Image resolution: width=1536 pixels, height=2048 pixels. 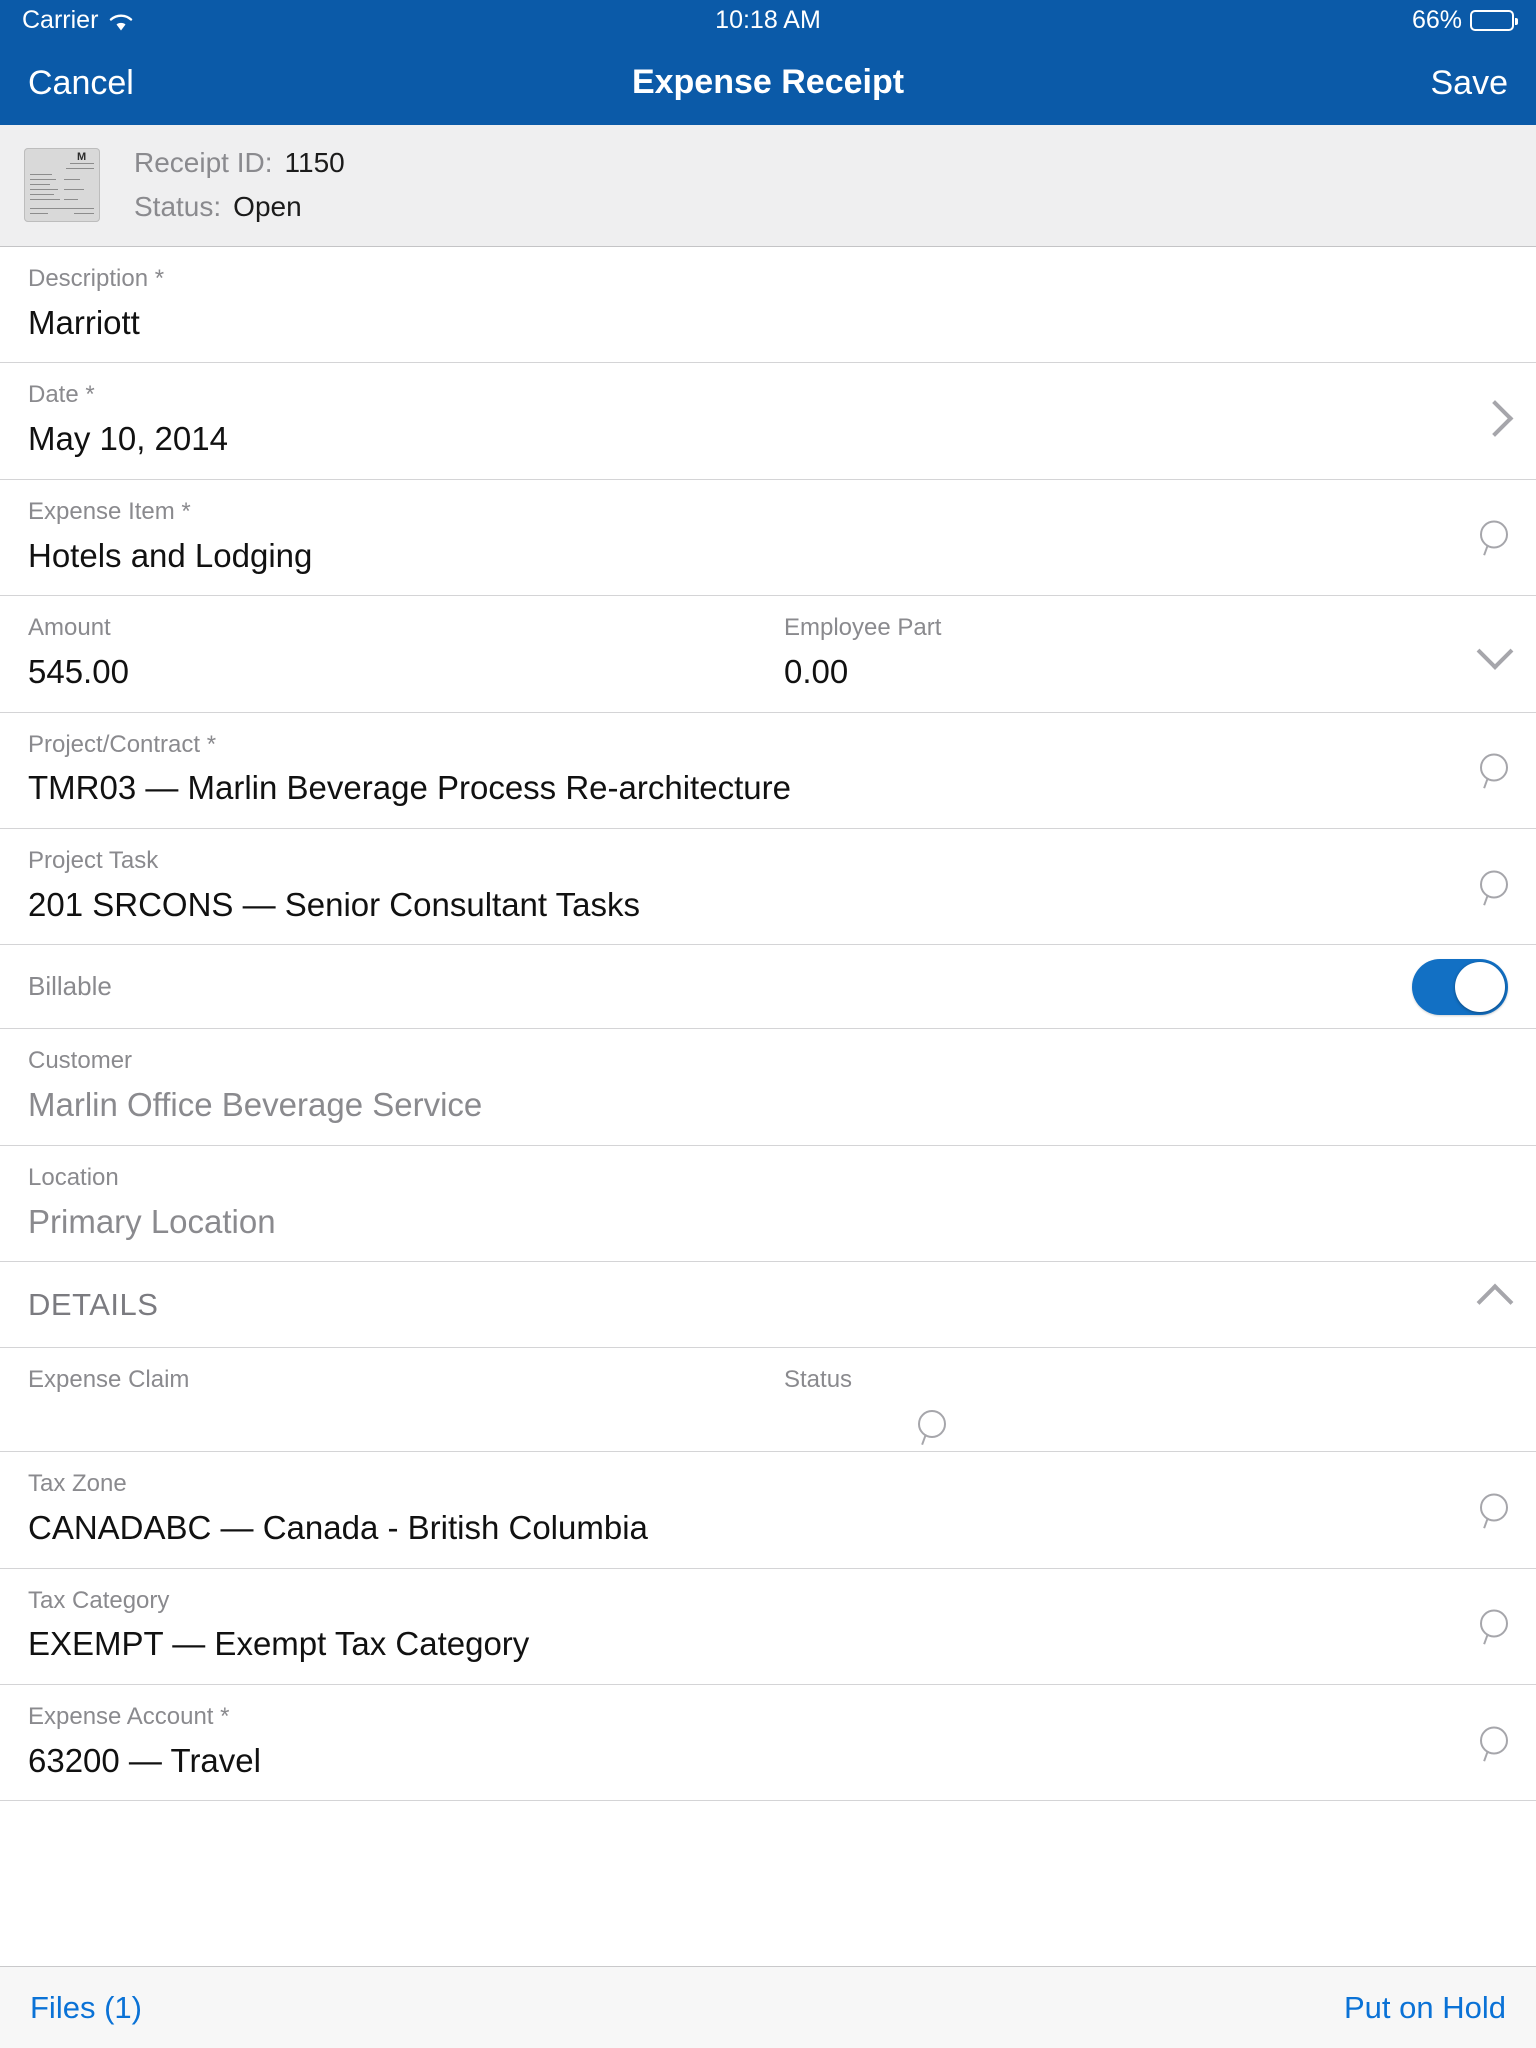 I want to click on date-value: May 10, 2014, so click(x=768, y=439).